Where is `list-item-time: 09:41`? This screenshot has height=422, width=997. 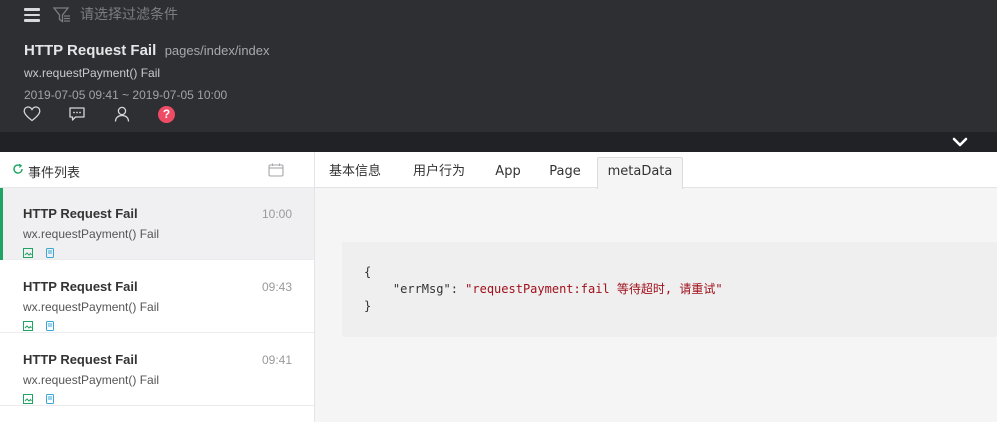 list-item-time: 09:41 is located at coordinates (276, 360).